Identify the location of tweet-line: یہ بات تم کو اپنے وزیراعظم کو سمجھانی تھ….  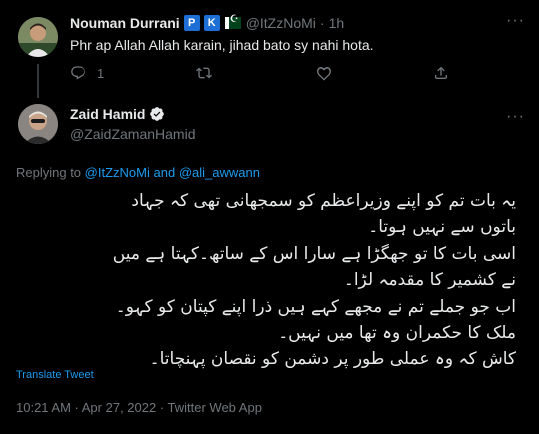
(323, 201).